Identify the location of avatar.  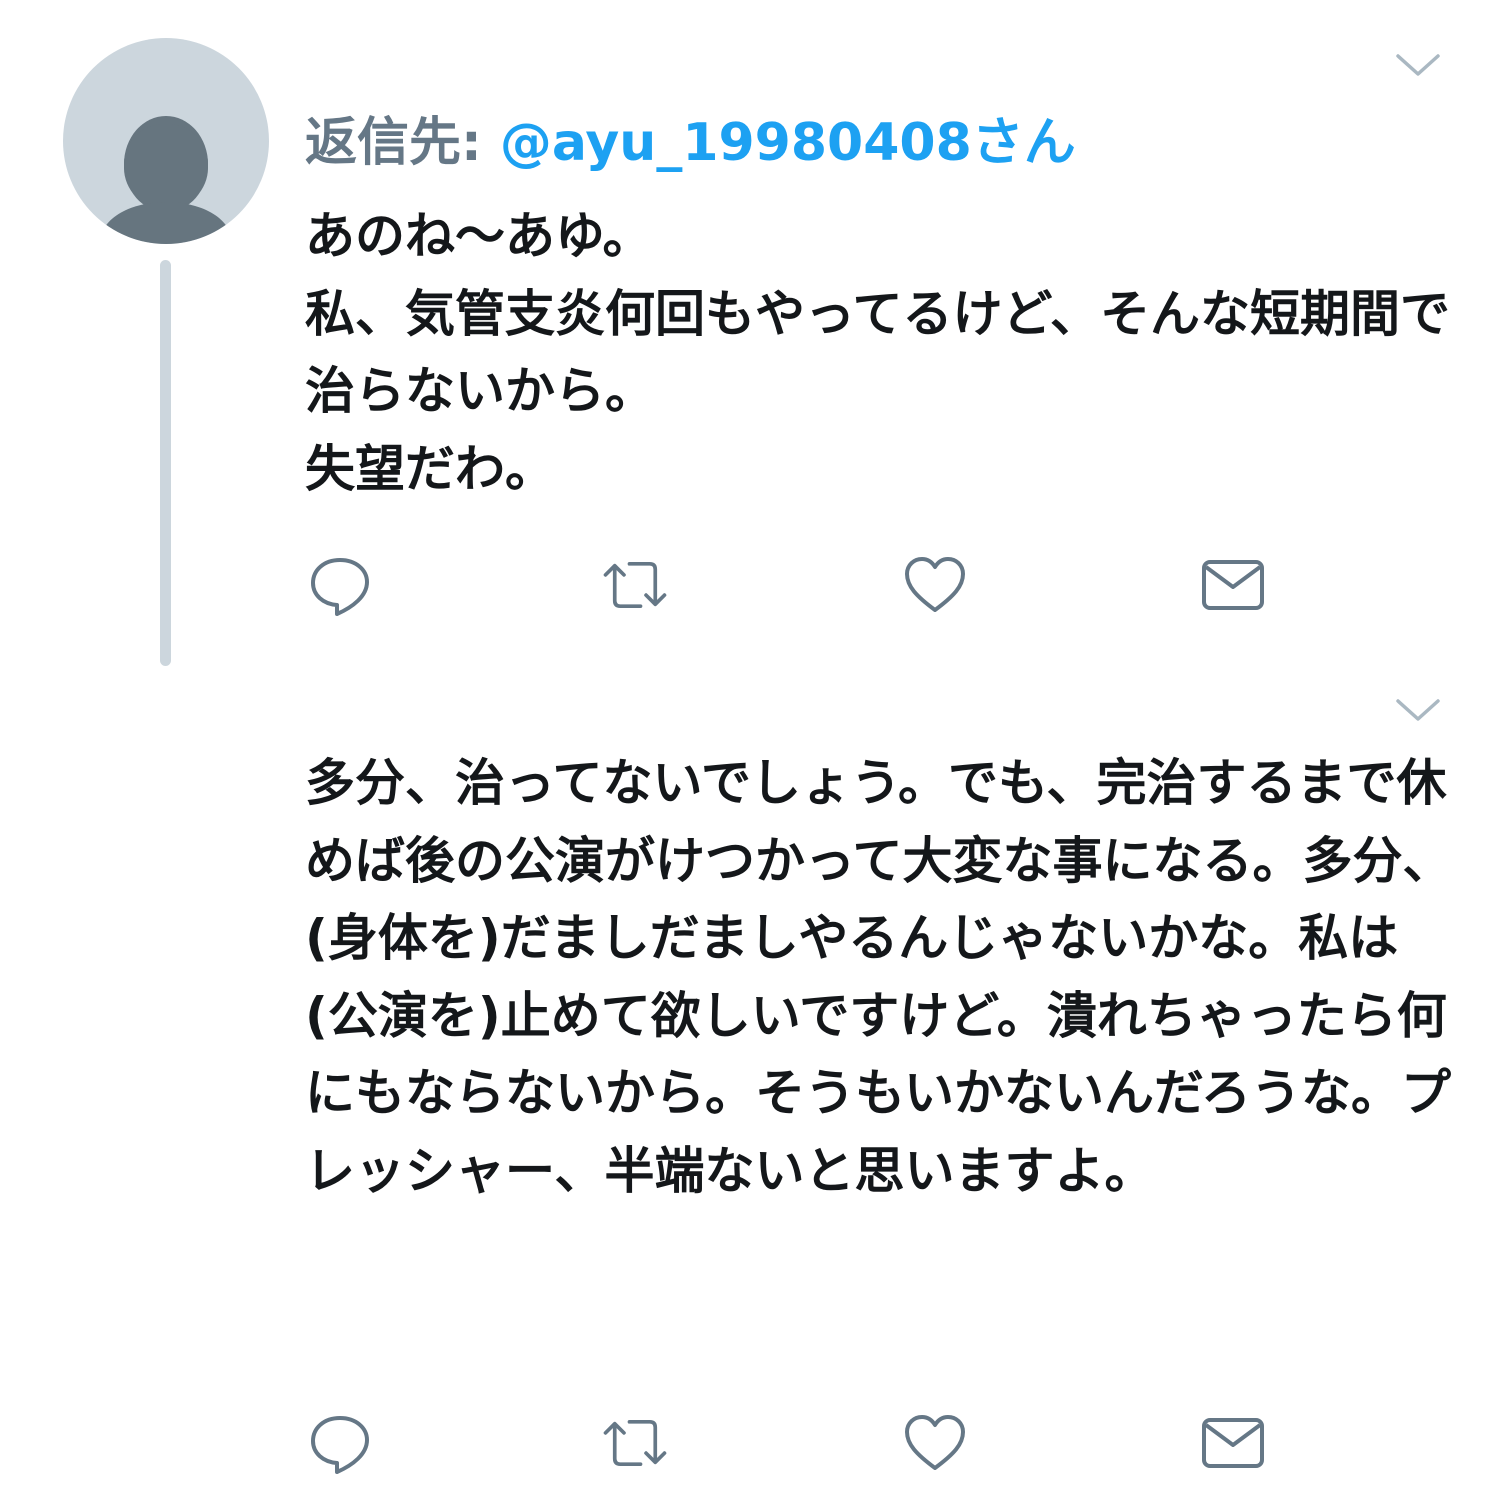
(166, 141).